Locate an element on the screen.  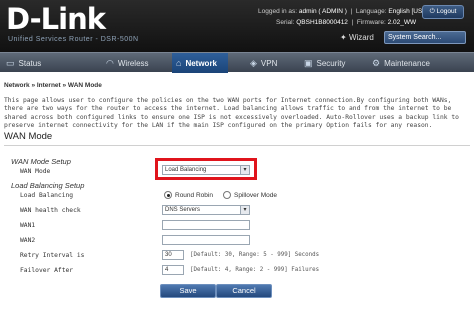
section-divider is located at coordinates (237, 145).